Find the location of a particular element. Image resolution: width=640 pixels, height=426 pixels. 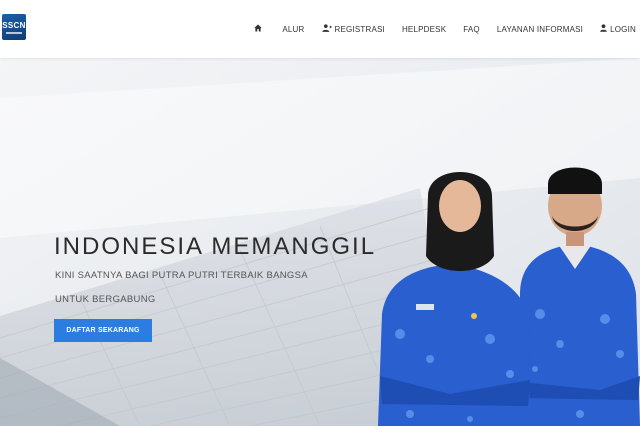

nav-registrasi: REGISTRASI is located at coordinates (353, 29).